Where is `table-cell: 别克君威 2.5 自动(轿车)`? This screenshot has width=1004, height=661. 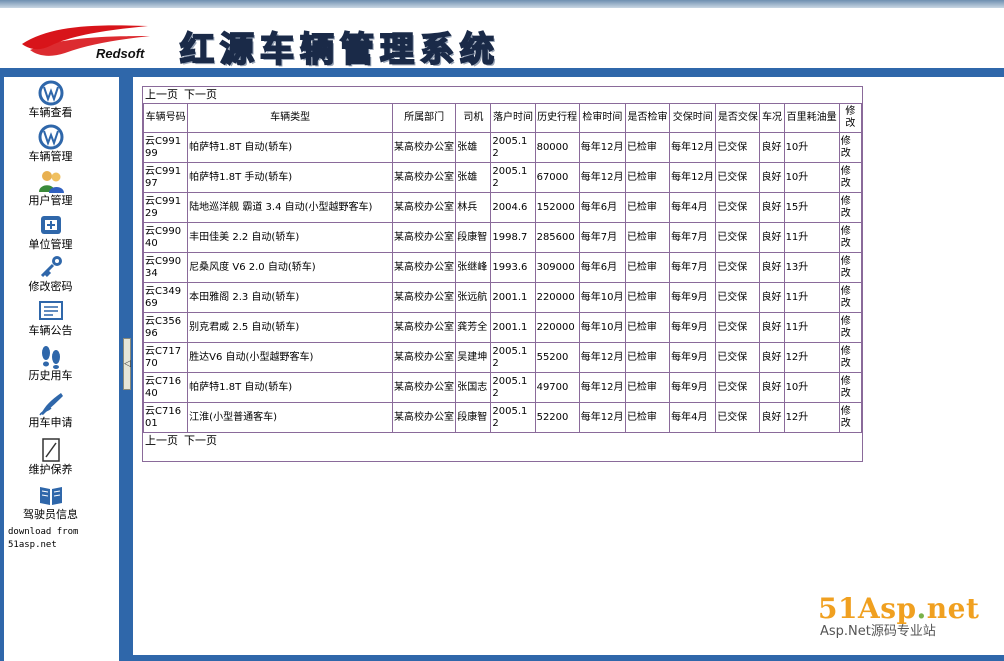
table-cell: 别克君威 2.5 自动(轿车) is located at coordinates (290, 327).